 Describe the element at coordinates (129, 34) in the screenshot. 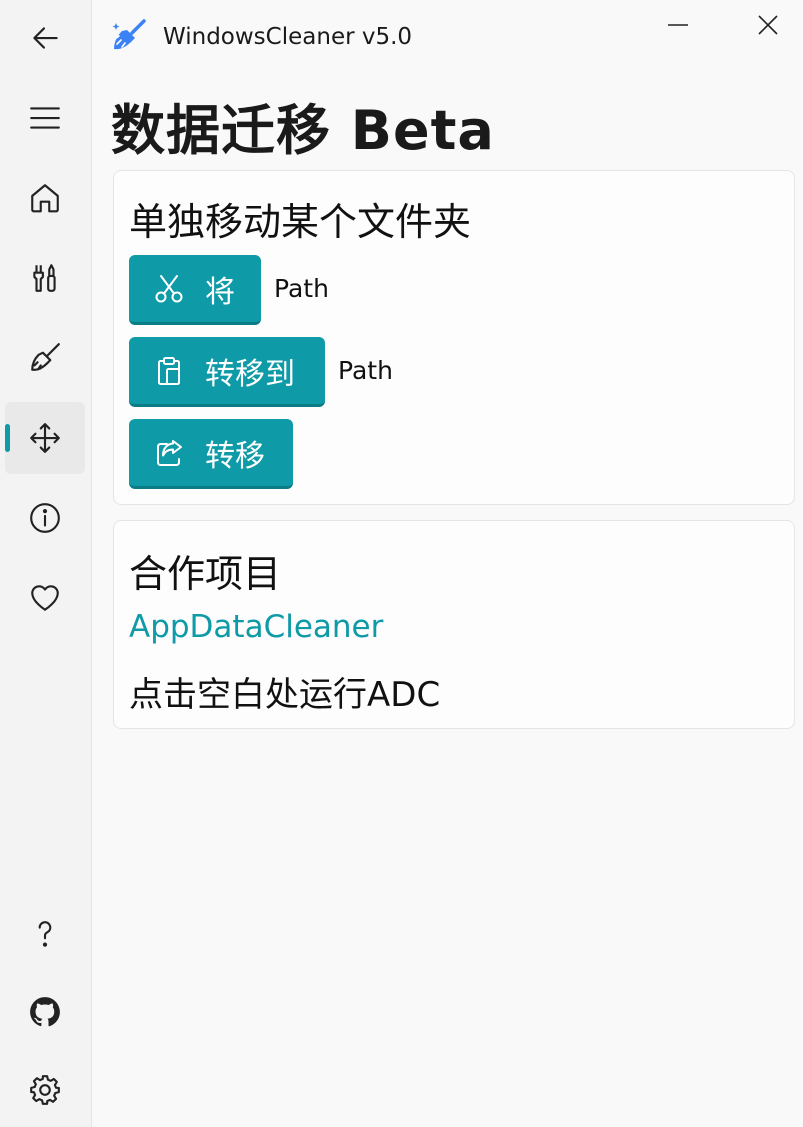

I see `app-broom-icon` at that location.